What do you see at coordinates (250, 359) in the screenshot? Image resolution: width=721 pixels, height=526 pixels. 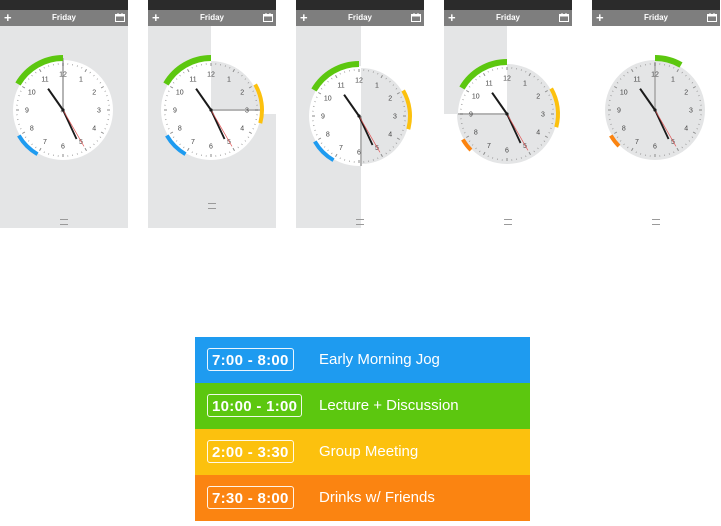 I see `event-time: 7:00 - 8:00` at bounding box center [250, 359].